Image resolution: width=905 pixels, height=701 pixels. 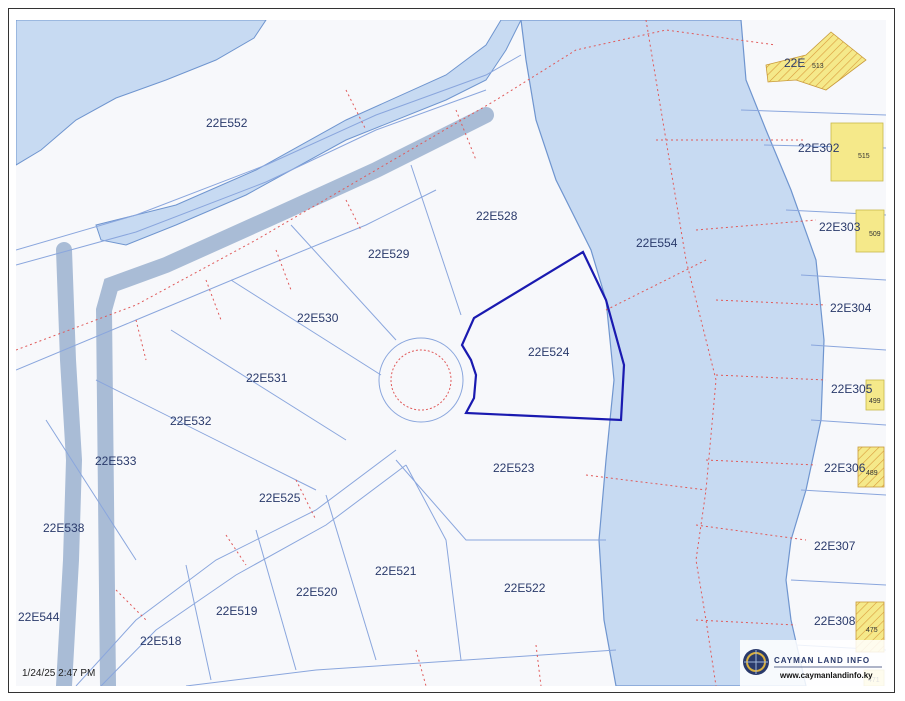 I want to click on parcel-label-selected: 22E524, so click(x=549, y=352).